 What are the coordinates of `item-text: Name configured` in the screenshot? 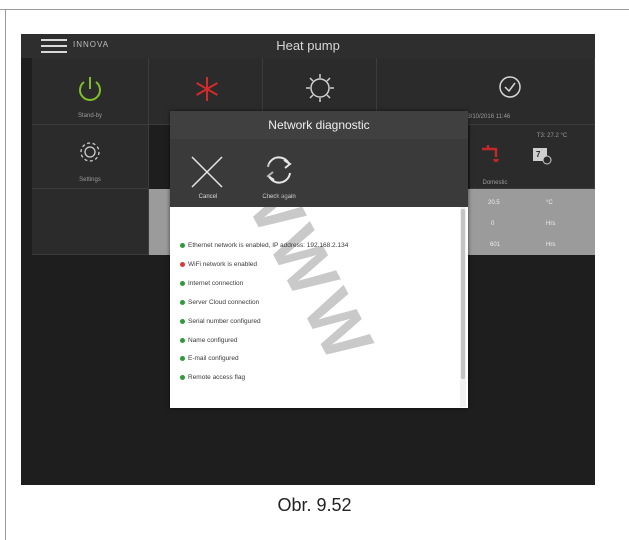 It's located at (213, 340).